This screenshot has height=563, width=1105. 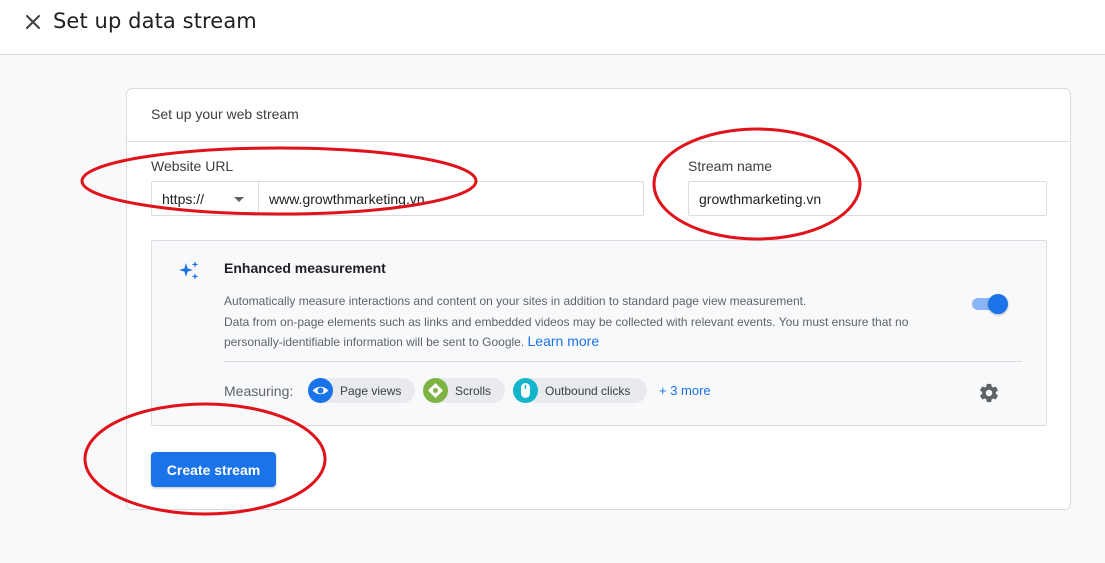 What do you see at coordinates (435, 390) in the screenshot?
I see `scroll-icon` at bounding box center [435, 390].